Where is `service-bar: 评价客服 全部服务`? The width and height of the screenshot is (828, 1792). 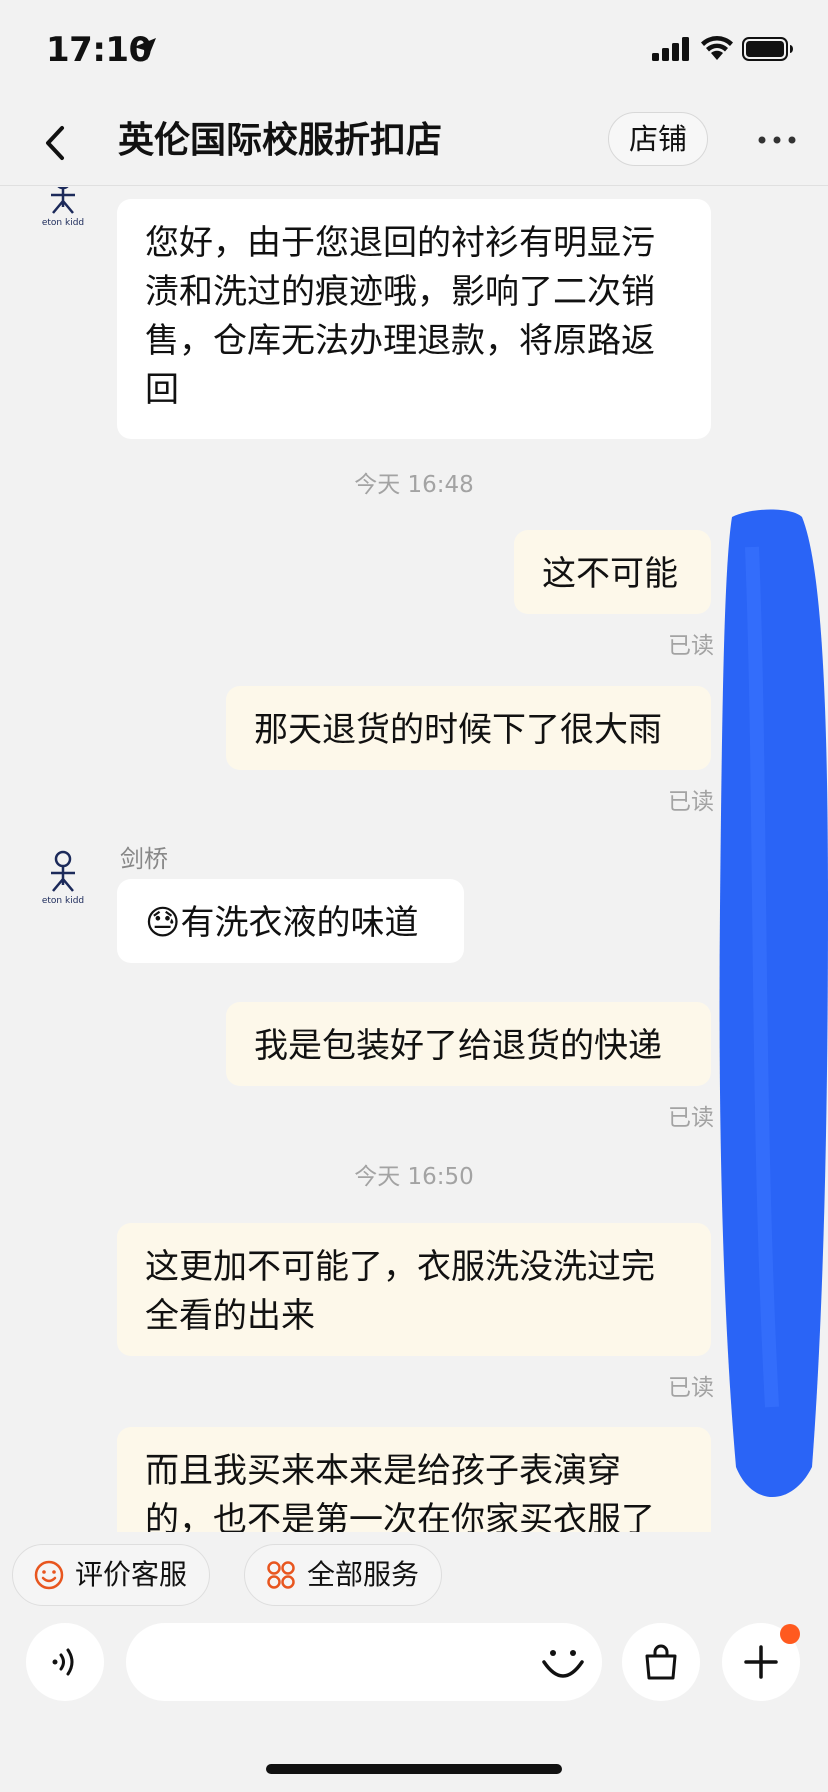 service-bar: 评价客服 全部服务 is located at coordinates (414, 1570).